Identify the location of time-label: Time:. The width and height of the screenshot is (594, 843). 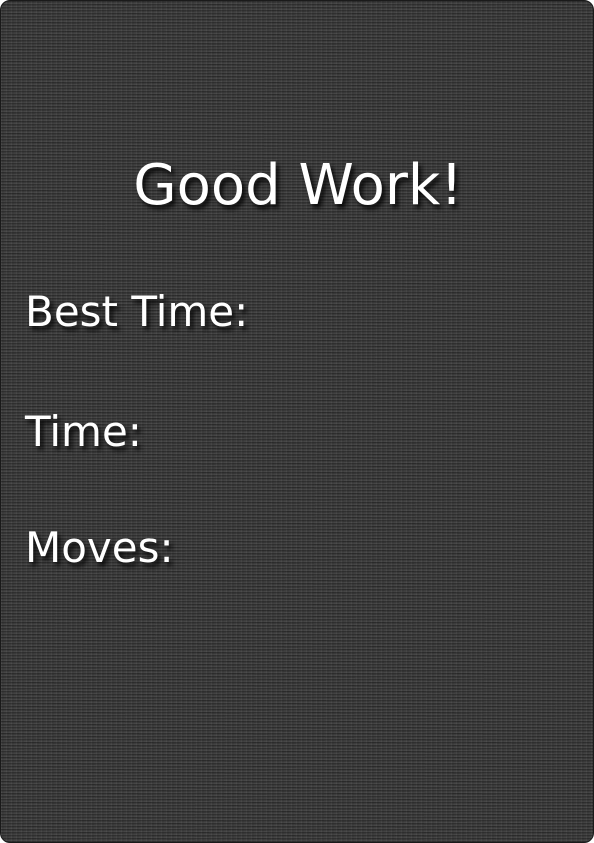
(83, 431).